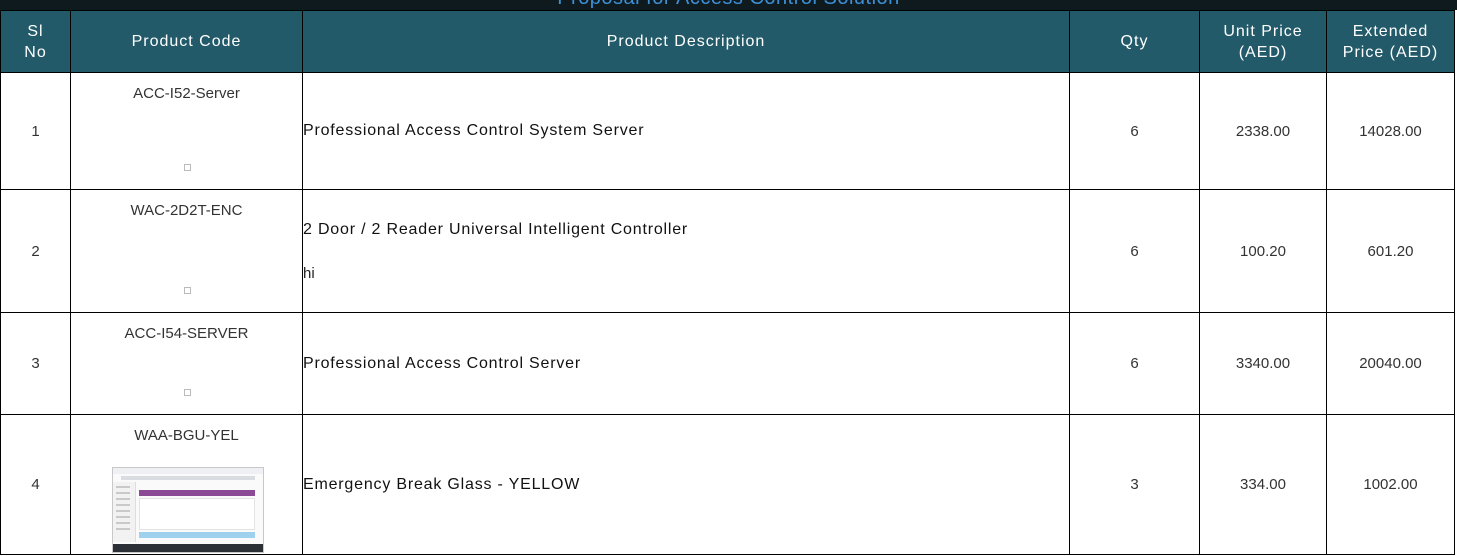  Describe the element at coordinates (1390, 31) in the screenshot. I see `header-extended-price-line1: Extended` at that location.